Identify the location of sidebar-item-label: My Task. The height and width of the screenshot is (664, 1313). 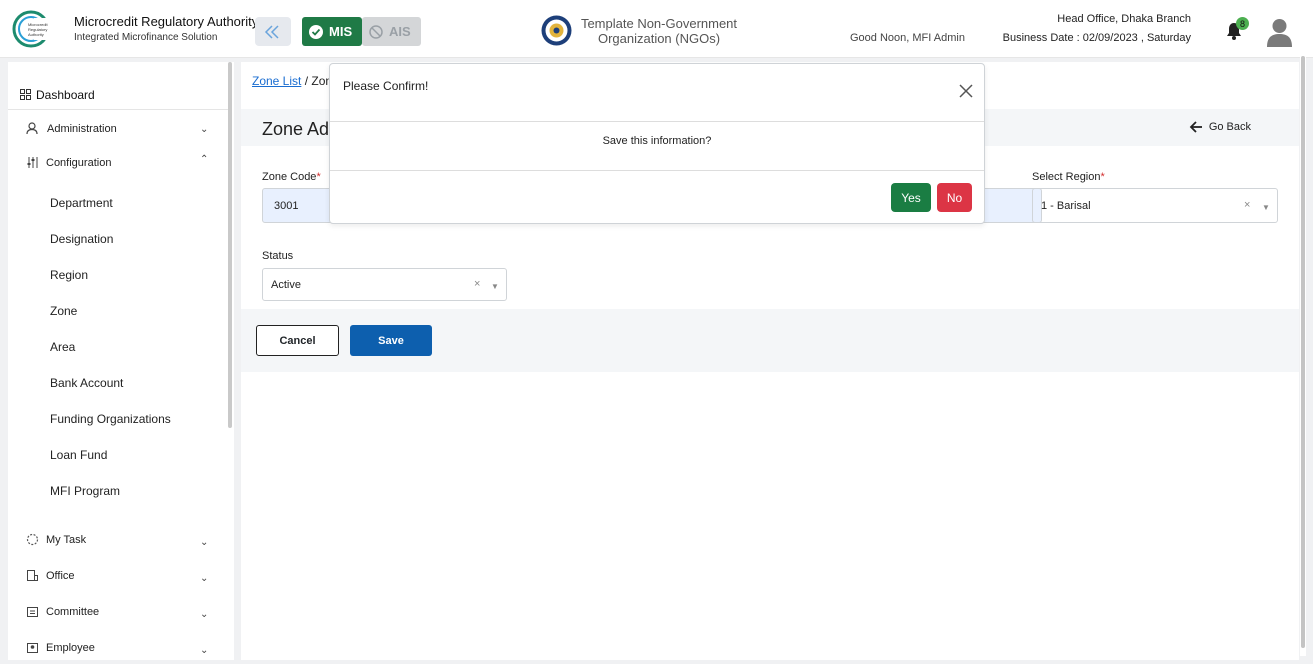
(66, 539).